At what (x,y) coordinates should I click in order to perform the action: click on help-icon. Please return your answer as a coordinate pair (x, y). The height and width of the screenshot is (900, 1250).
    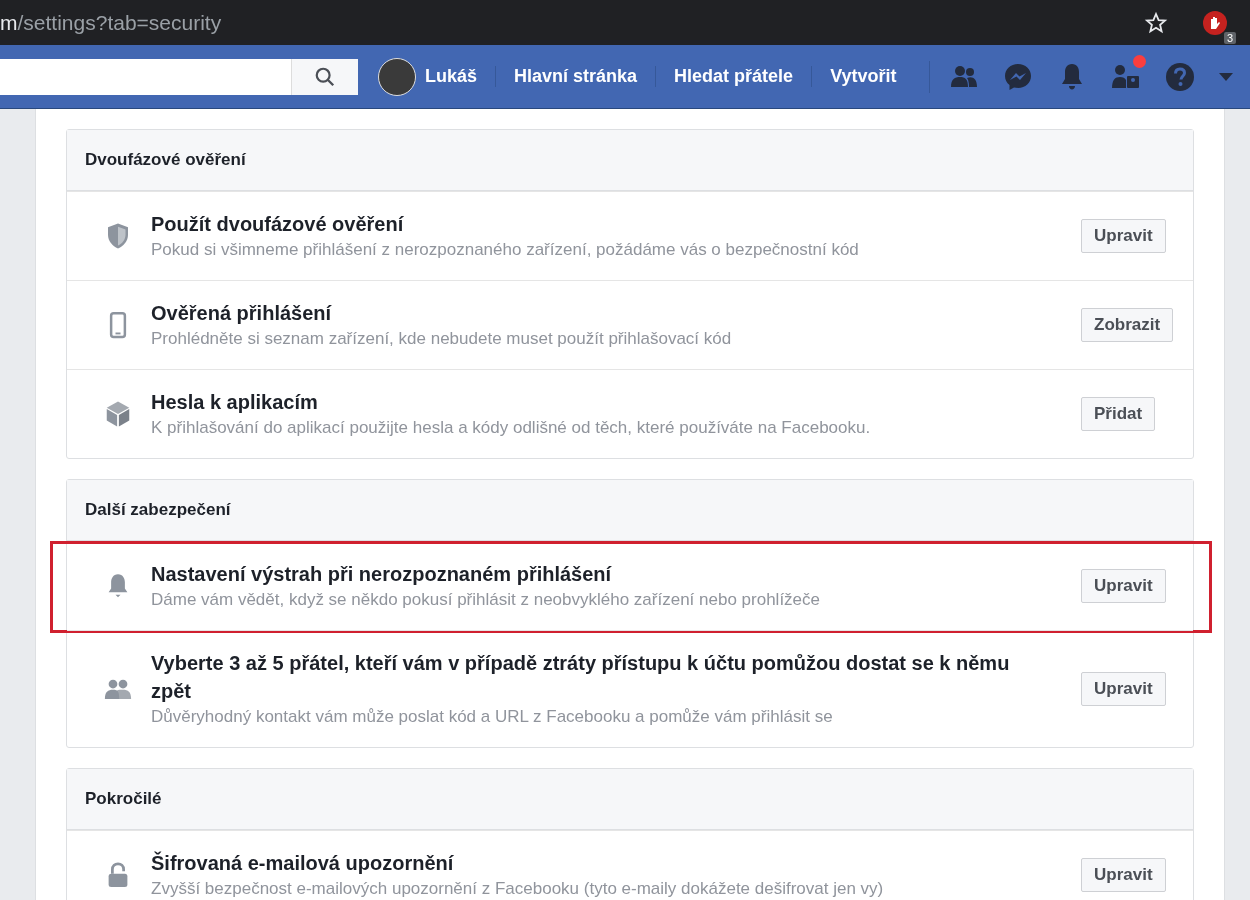
    Looking at the image, I should click on (1179, 76).